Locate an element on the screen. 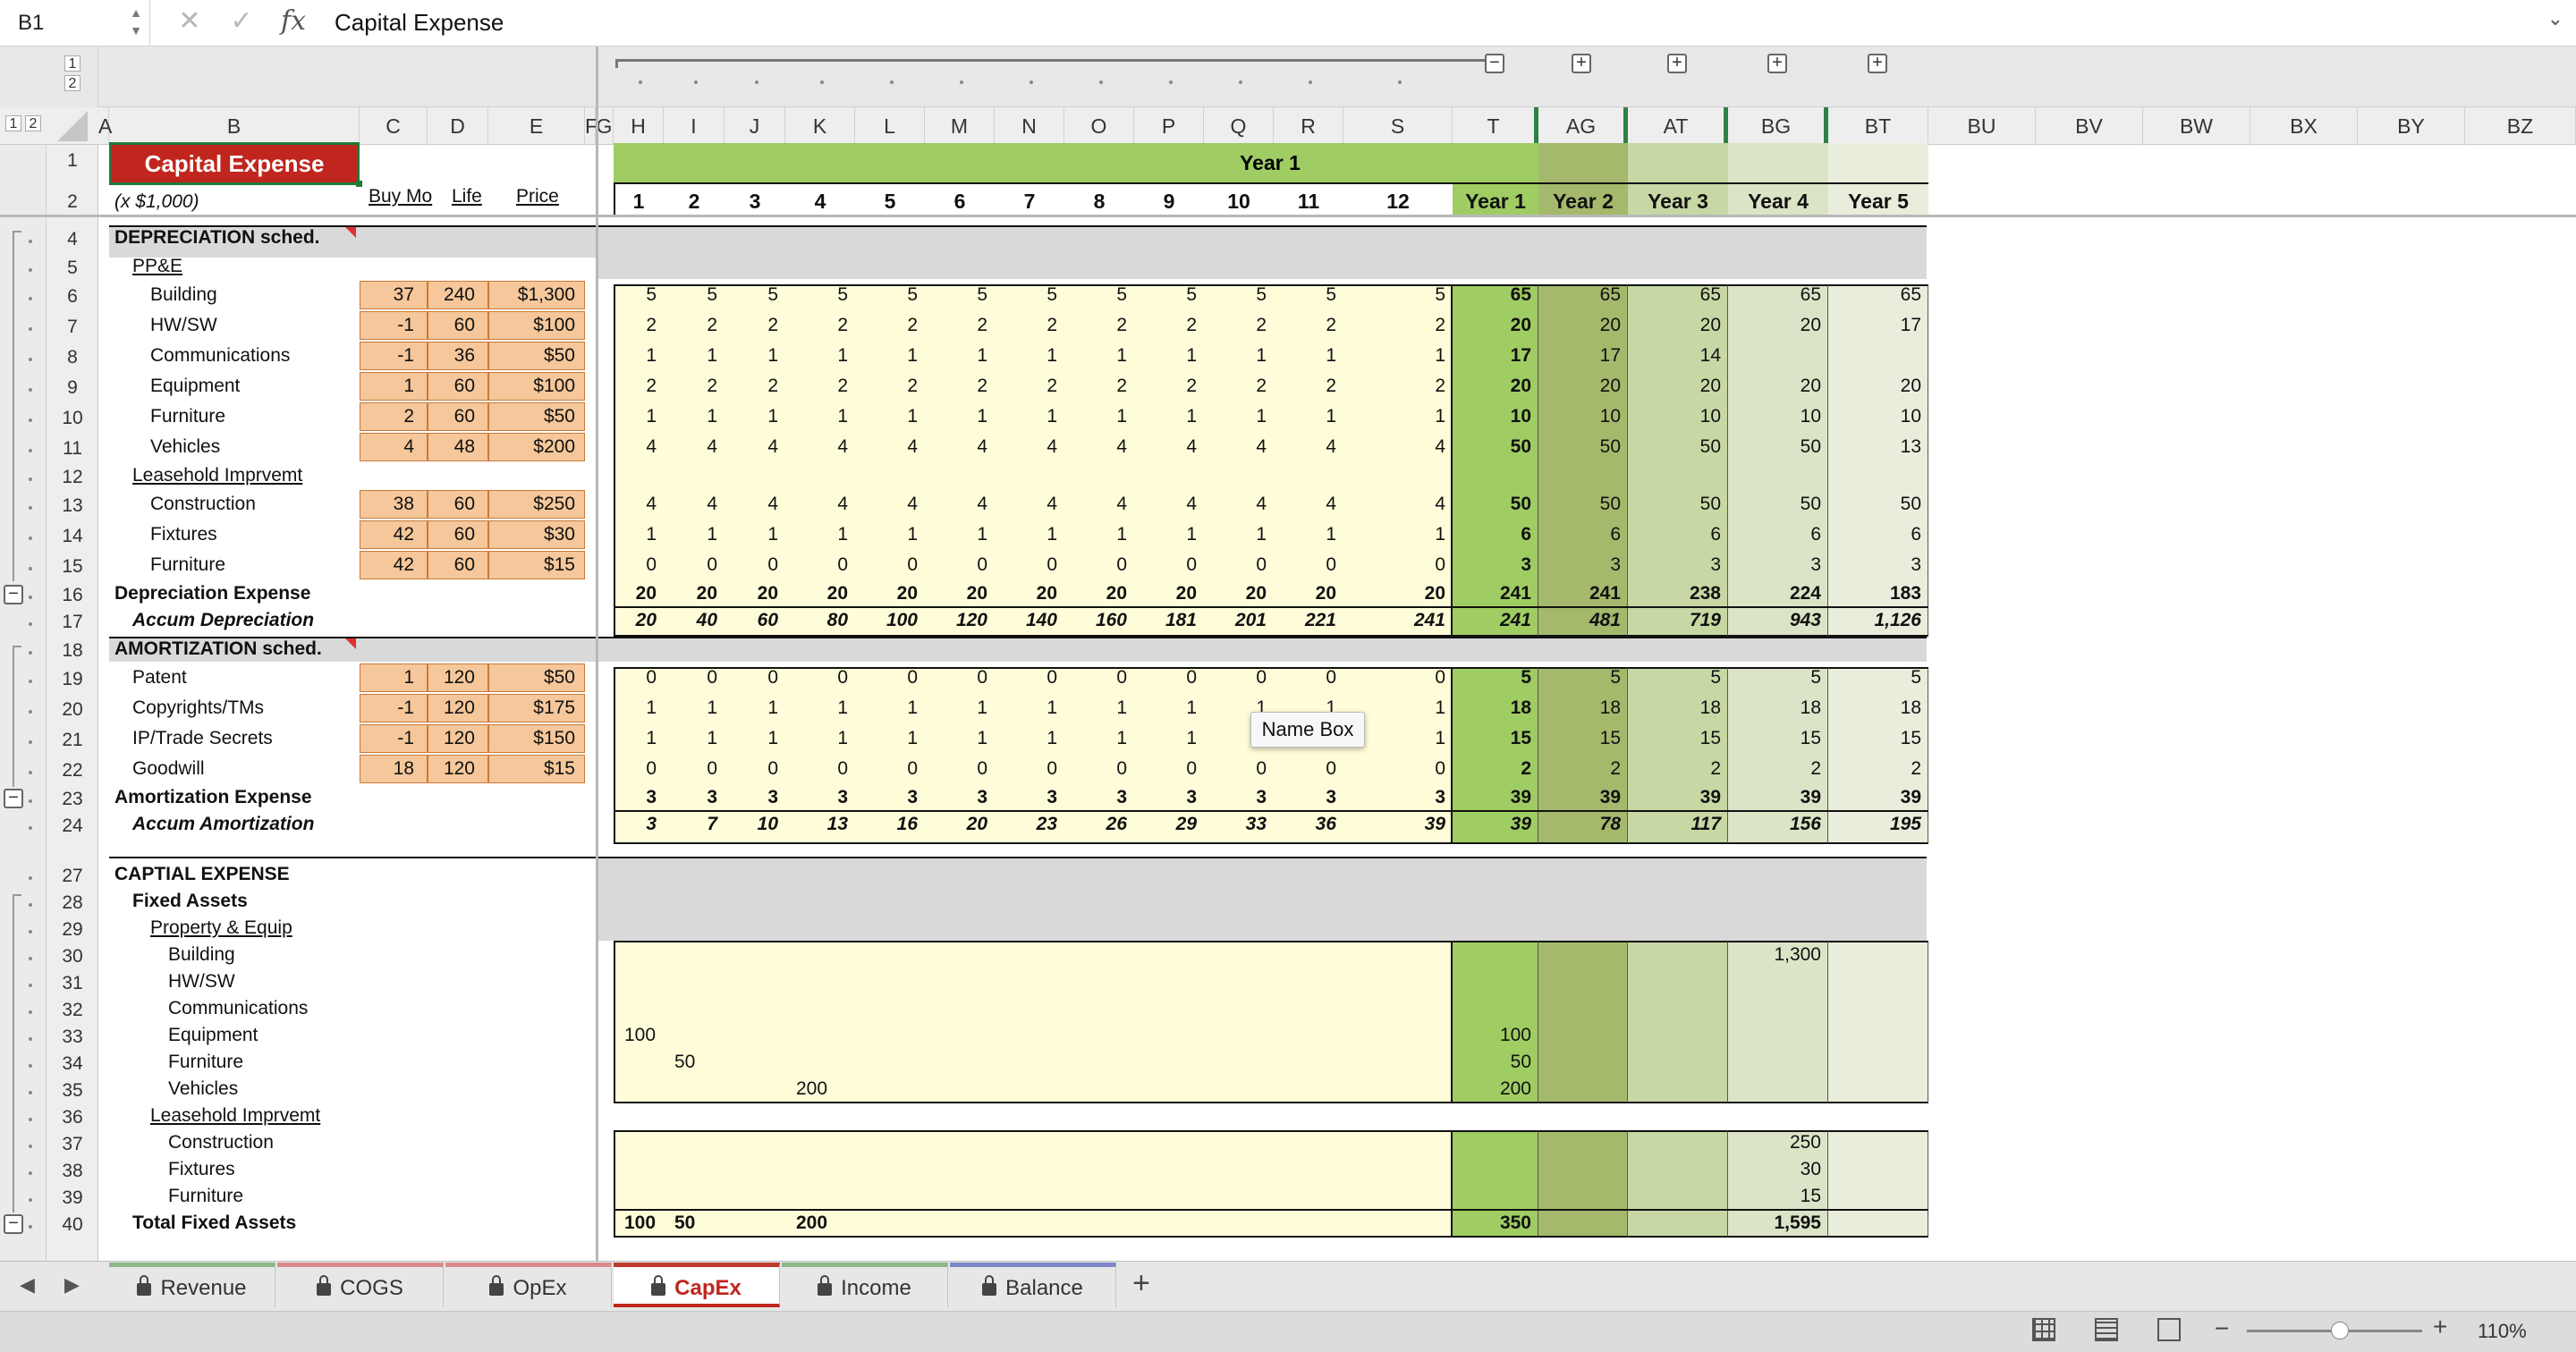 The image size is (2576, 1352). price-input: $175 is located at coordinates (536, 708).